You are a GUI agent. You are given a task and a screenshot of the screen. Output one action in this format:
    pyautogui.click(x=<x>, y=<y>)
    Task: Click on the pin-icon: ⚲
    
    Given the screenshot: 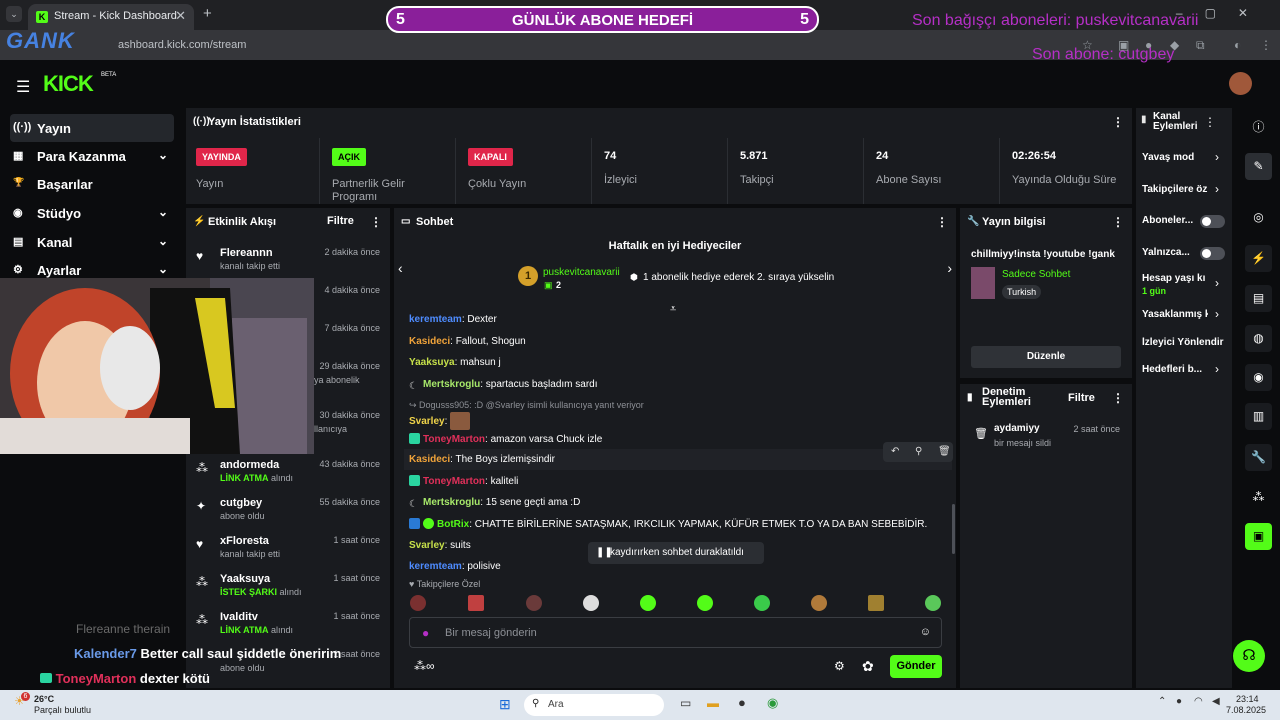 What is the action you would take?
    pyautogui.click(x=918, y=451)
    